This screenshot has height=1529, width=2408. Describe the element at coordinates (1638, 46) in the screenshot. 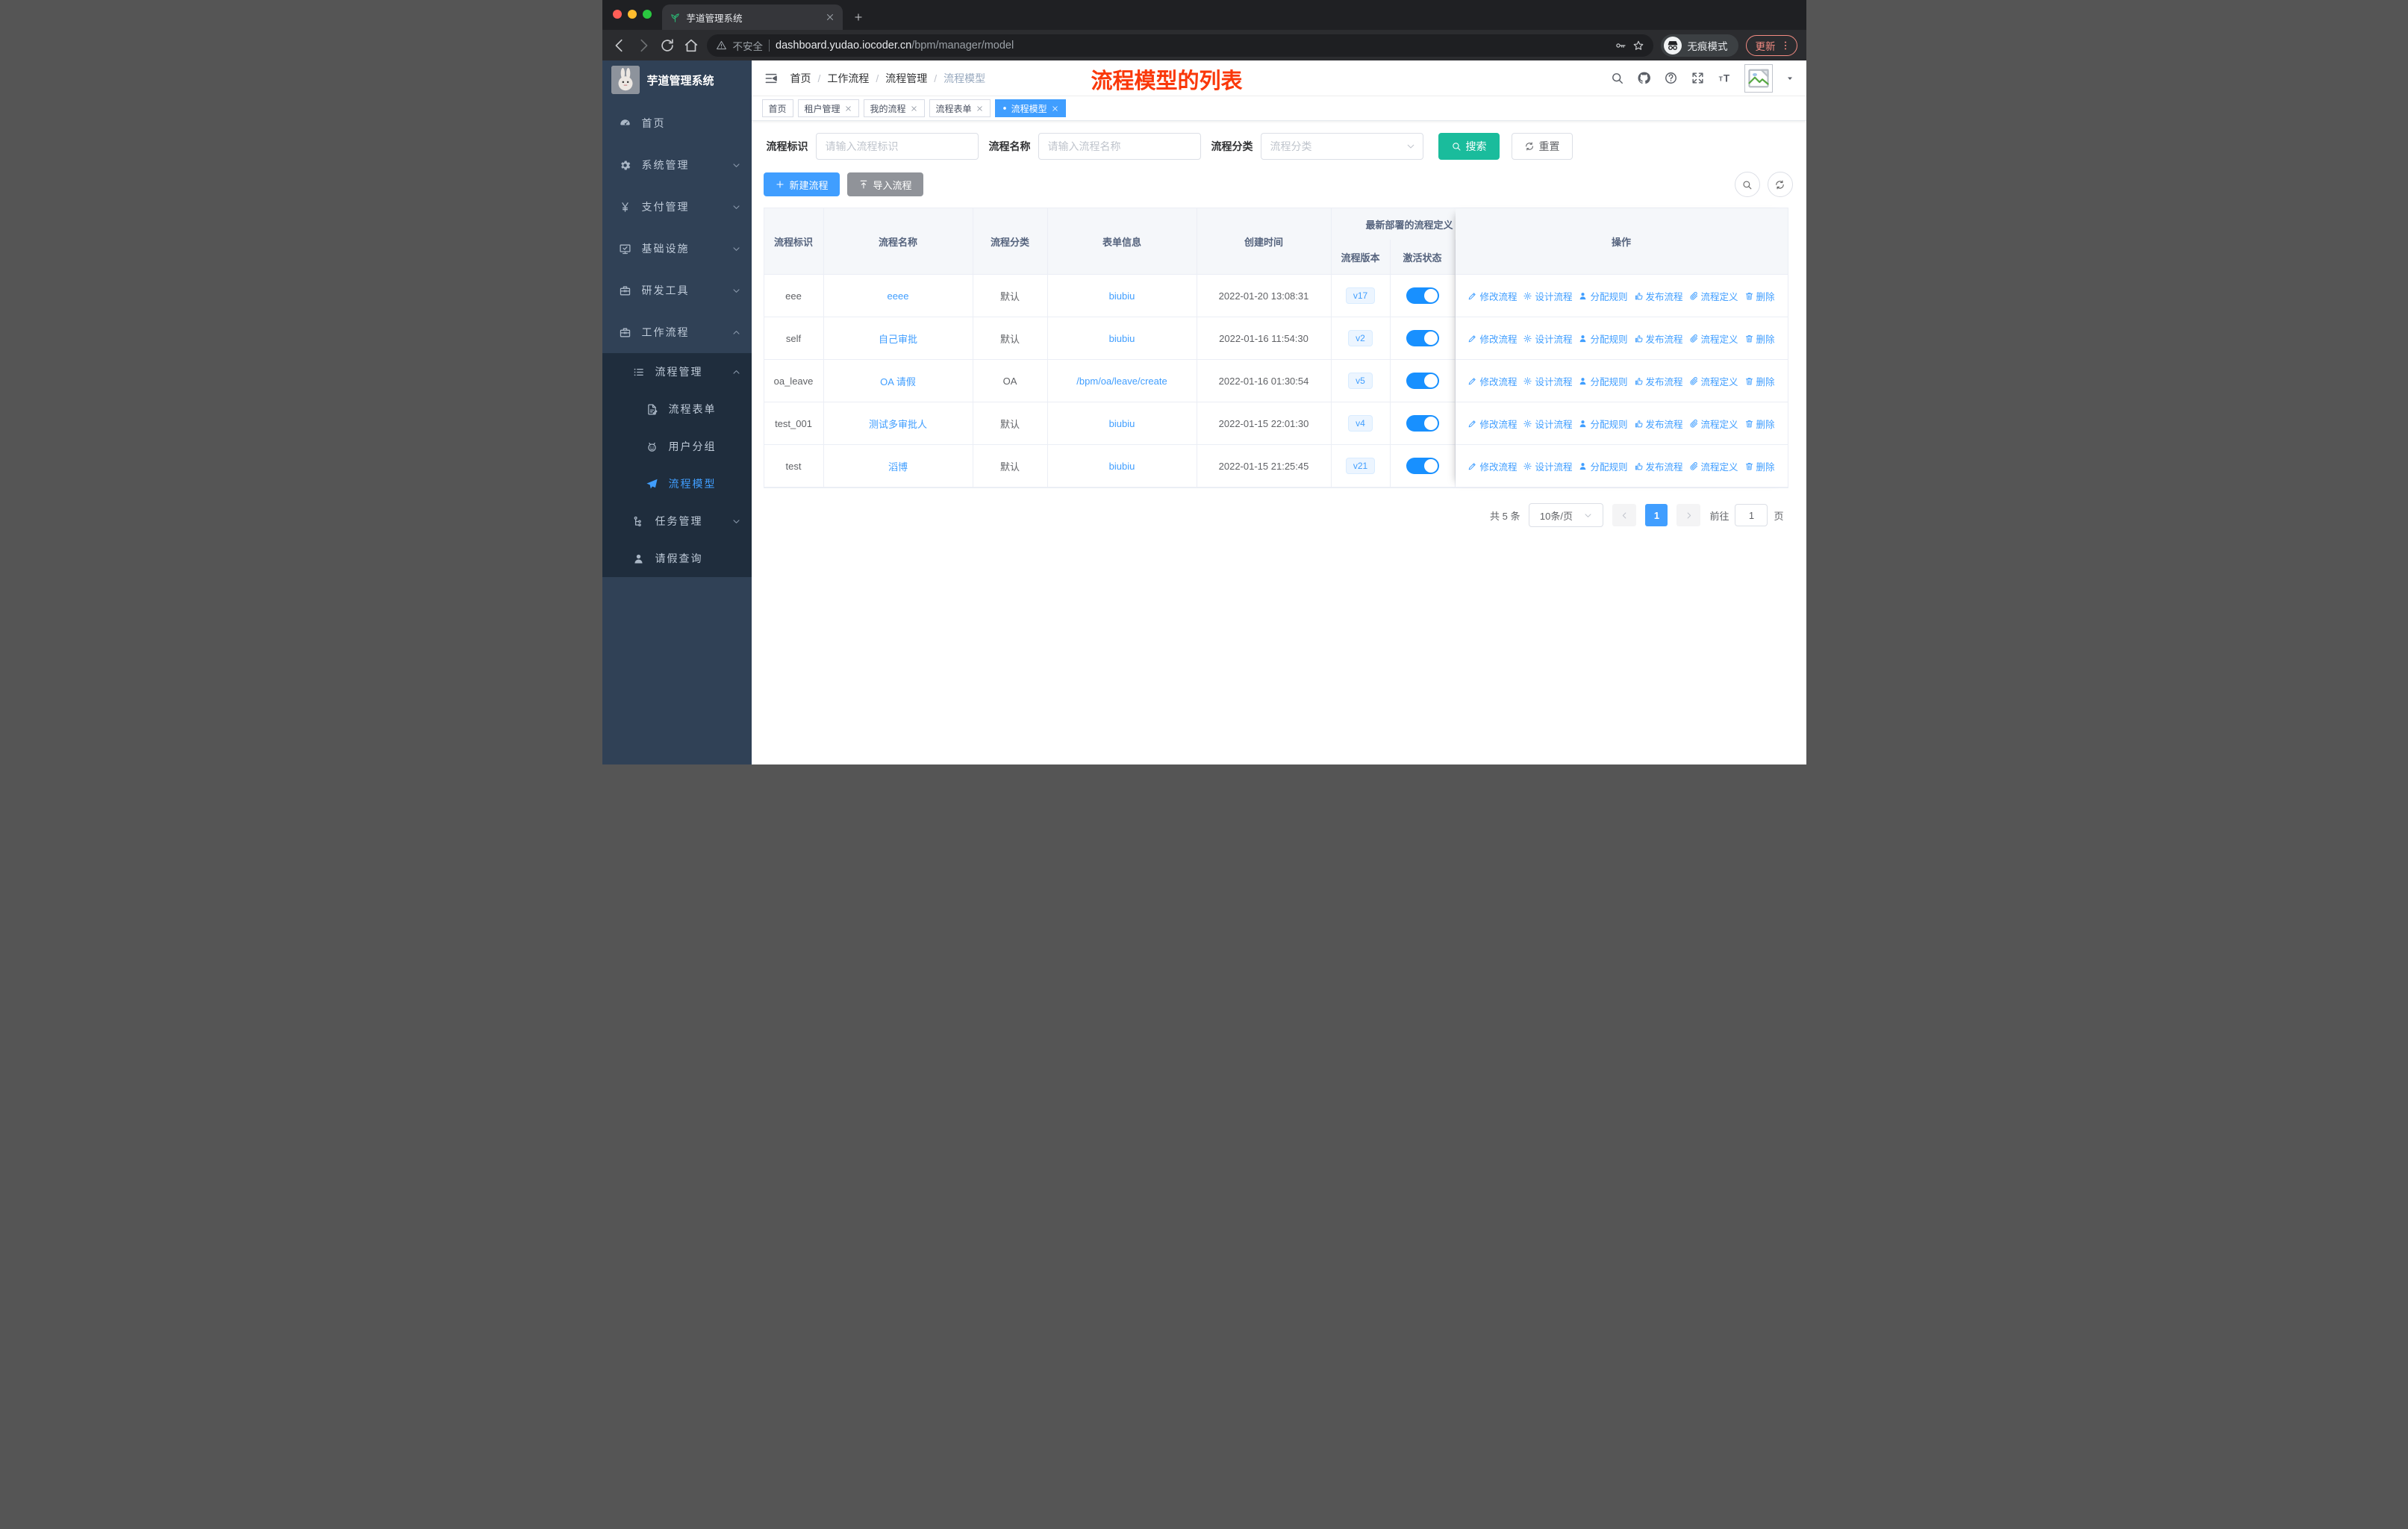

I see `bookmark-star-icon` at that location.